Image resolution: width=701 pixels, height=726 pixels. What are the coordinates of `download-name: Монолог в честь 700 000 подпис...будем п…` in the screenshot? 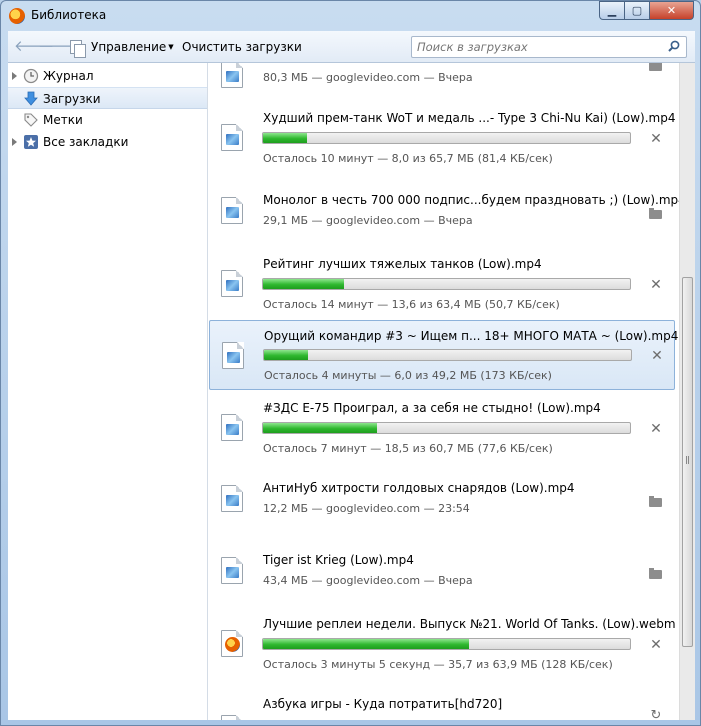 It's located at (471, 200).